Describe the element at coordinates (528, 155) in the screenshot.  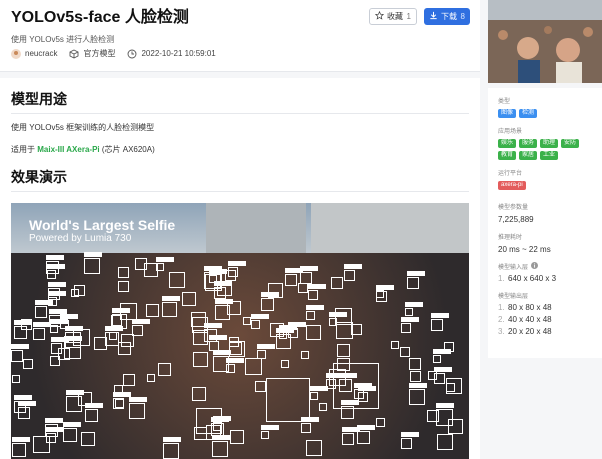
I see `scene-tag: 家居` at that location.